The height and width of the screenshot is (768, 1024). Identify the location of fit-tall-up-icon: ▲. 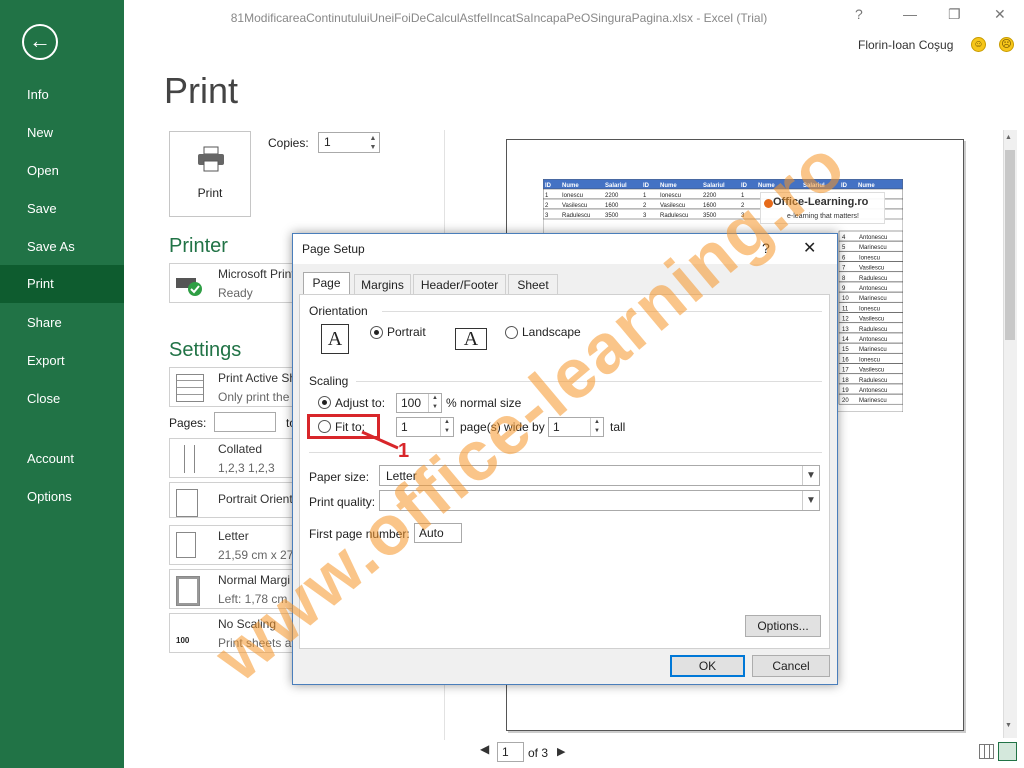
(596, 422).